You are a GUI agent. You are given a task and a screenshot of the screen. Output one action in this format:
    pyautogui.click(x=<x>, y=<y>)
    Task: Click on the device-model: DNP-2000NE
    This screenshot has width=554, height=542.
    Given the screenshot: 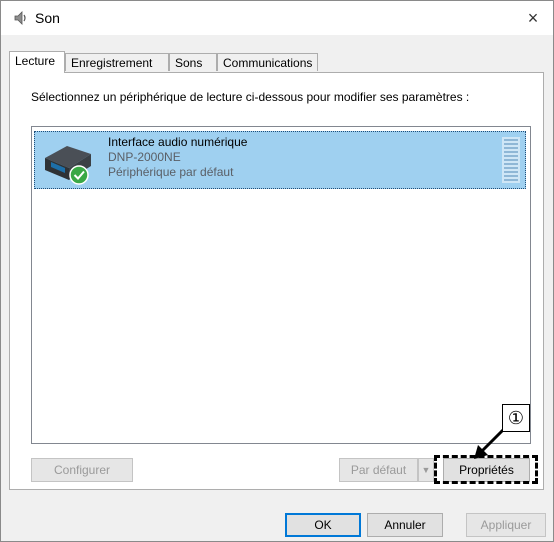 What is the action you would take?
    pyautogui.click(x=144, y=157)
    